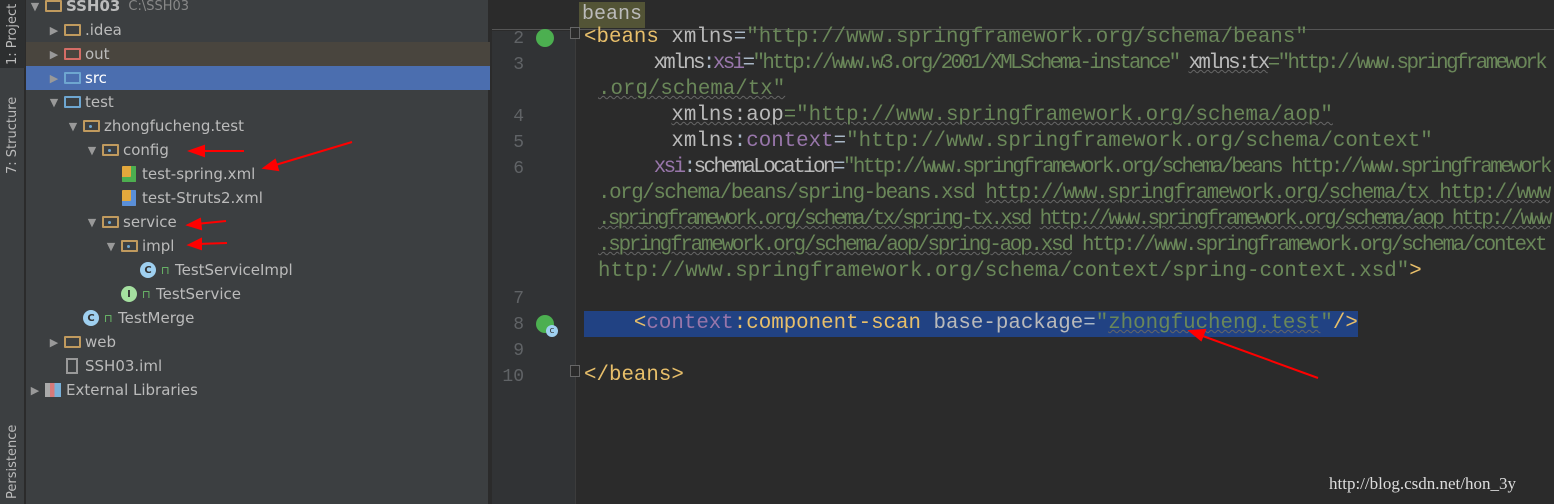 The height and width of the screenshot is (504, 1554). I want to click on line-number: 7, so click(518, 299).